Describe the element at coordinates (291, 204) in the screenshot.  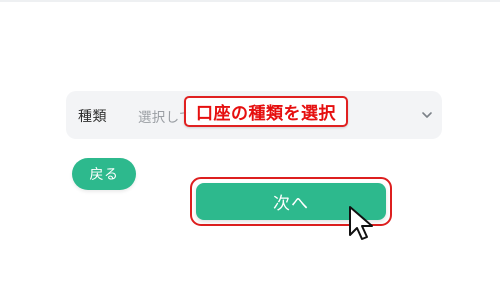
I see `next-button-label: 次へ` at that location.